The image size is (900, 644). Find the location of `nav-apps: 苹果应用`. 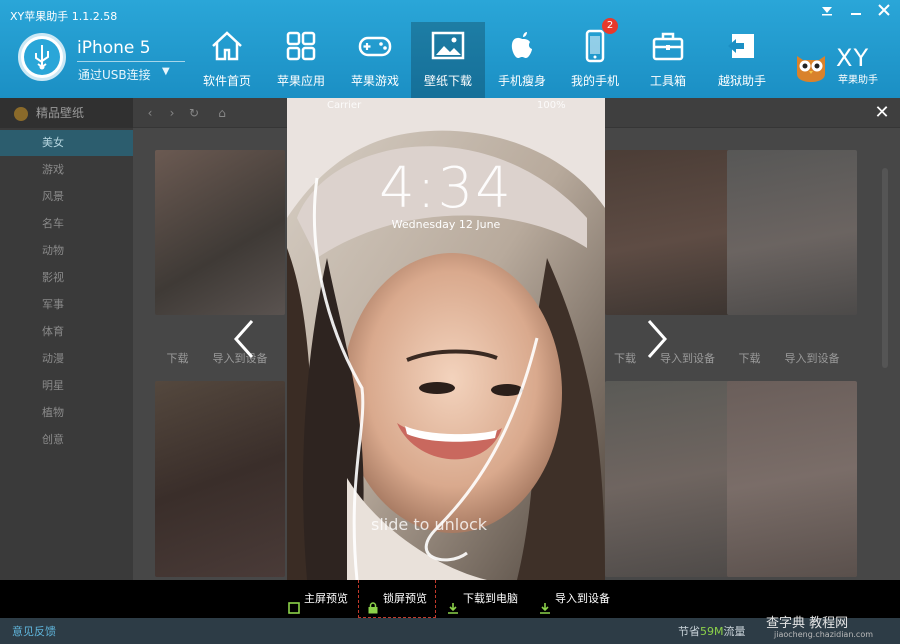

nav-apps: 苹果应用 is located at coordinates (301, 60).